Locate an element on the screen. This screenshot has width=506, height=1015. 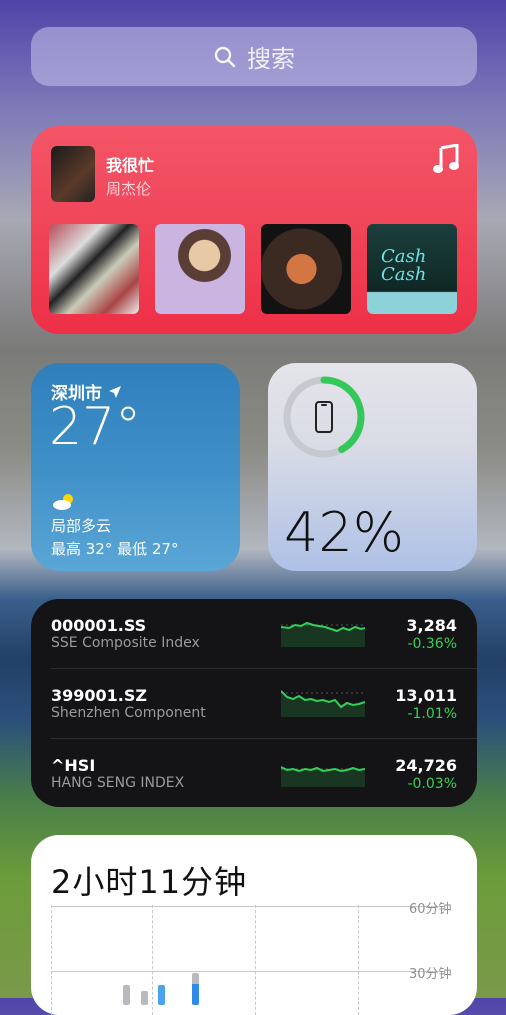
album-4: Cash Cash is located at coordinates (412, 269).